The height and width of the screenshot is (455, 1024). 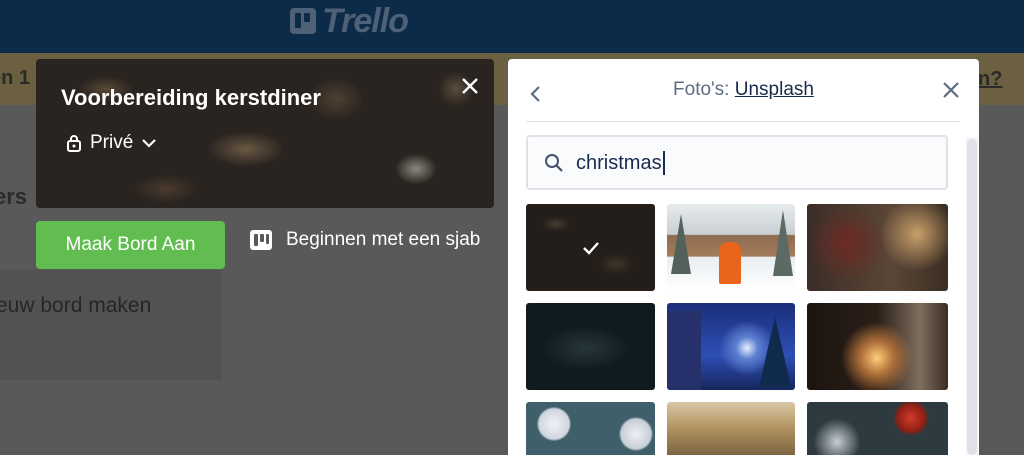 What do you see at coordinates (774, 89) in the screenshot?
I see `unsplash-link: Unsplash` at bounding box center [774, 89].